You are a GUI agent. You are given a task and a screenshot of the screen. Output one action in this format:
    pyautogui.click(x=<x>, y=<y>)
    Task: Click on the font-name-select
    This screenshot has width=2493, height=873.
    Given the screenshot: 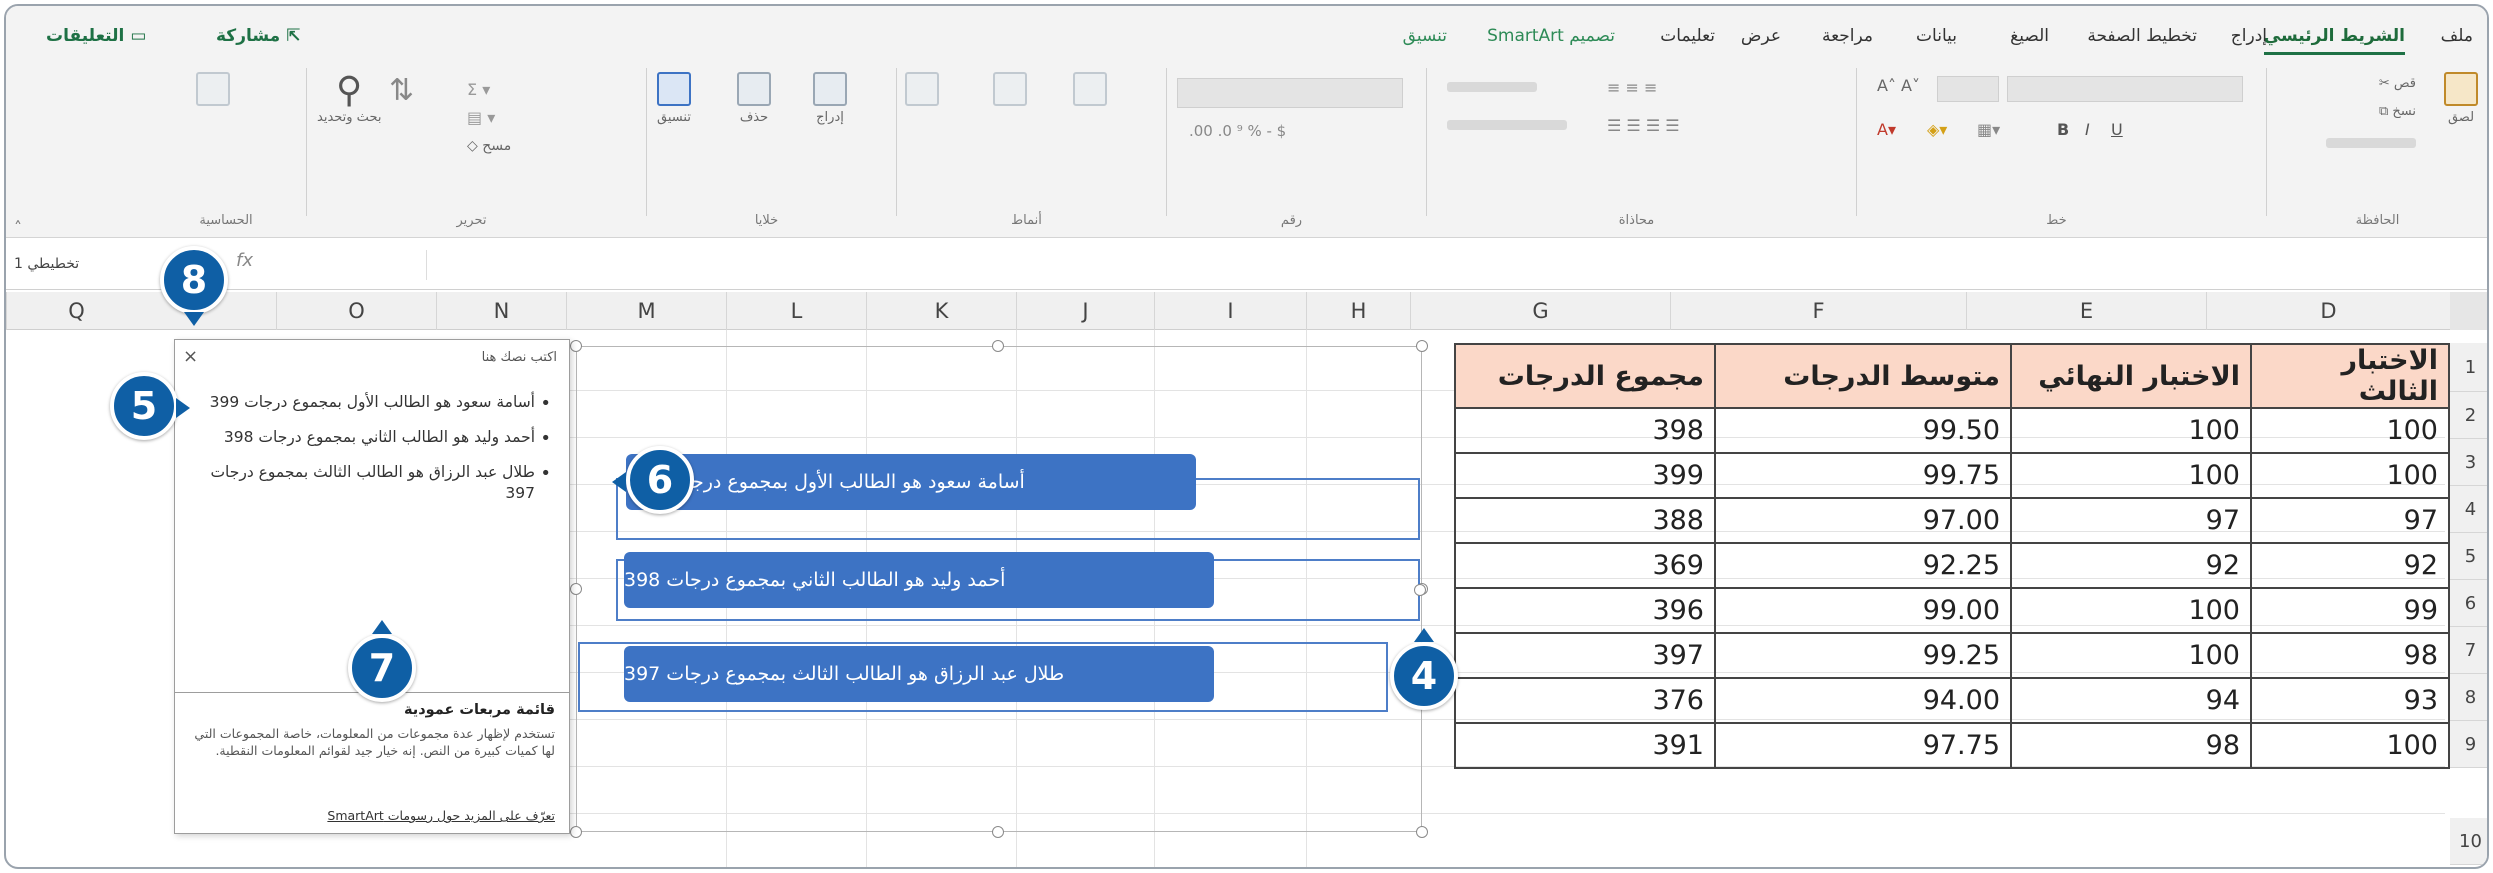 What is the action you would take?
    pyautogui.click(x=2125, y=89)
    